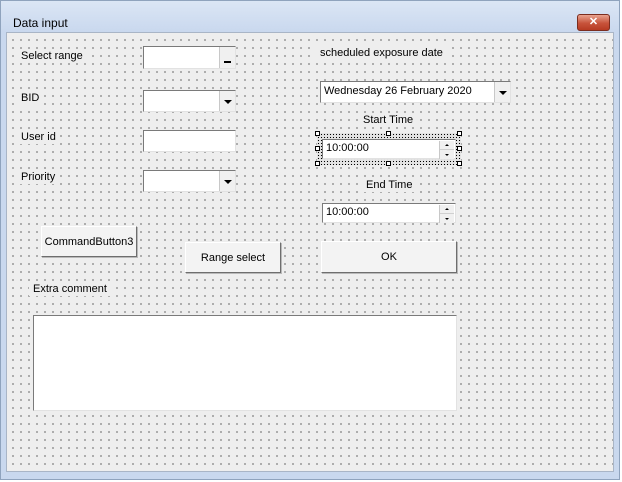 This screenshot has width=622, height=482. I want to click on exposure-date-picker: Wednesday 26 February 2020, so click(415, 92).